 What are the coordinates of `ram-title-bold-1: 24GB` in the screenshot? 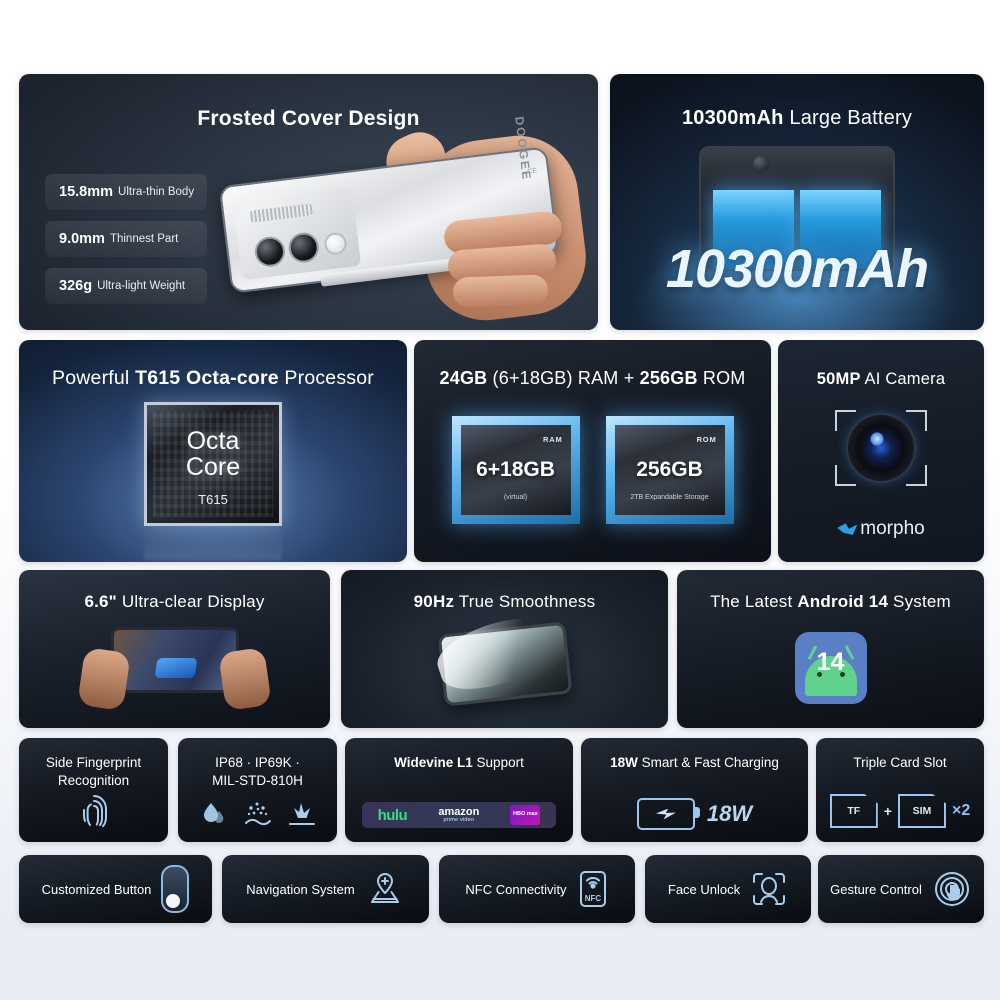 It's located at (463, 378).